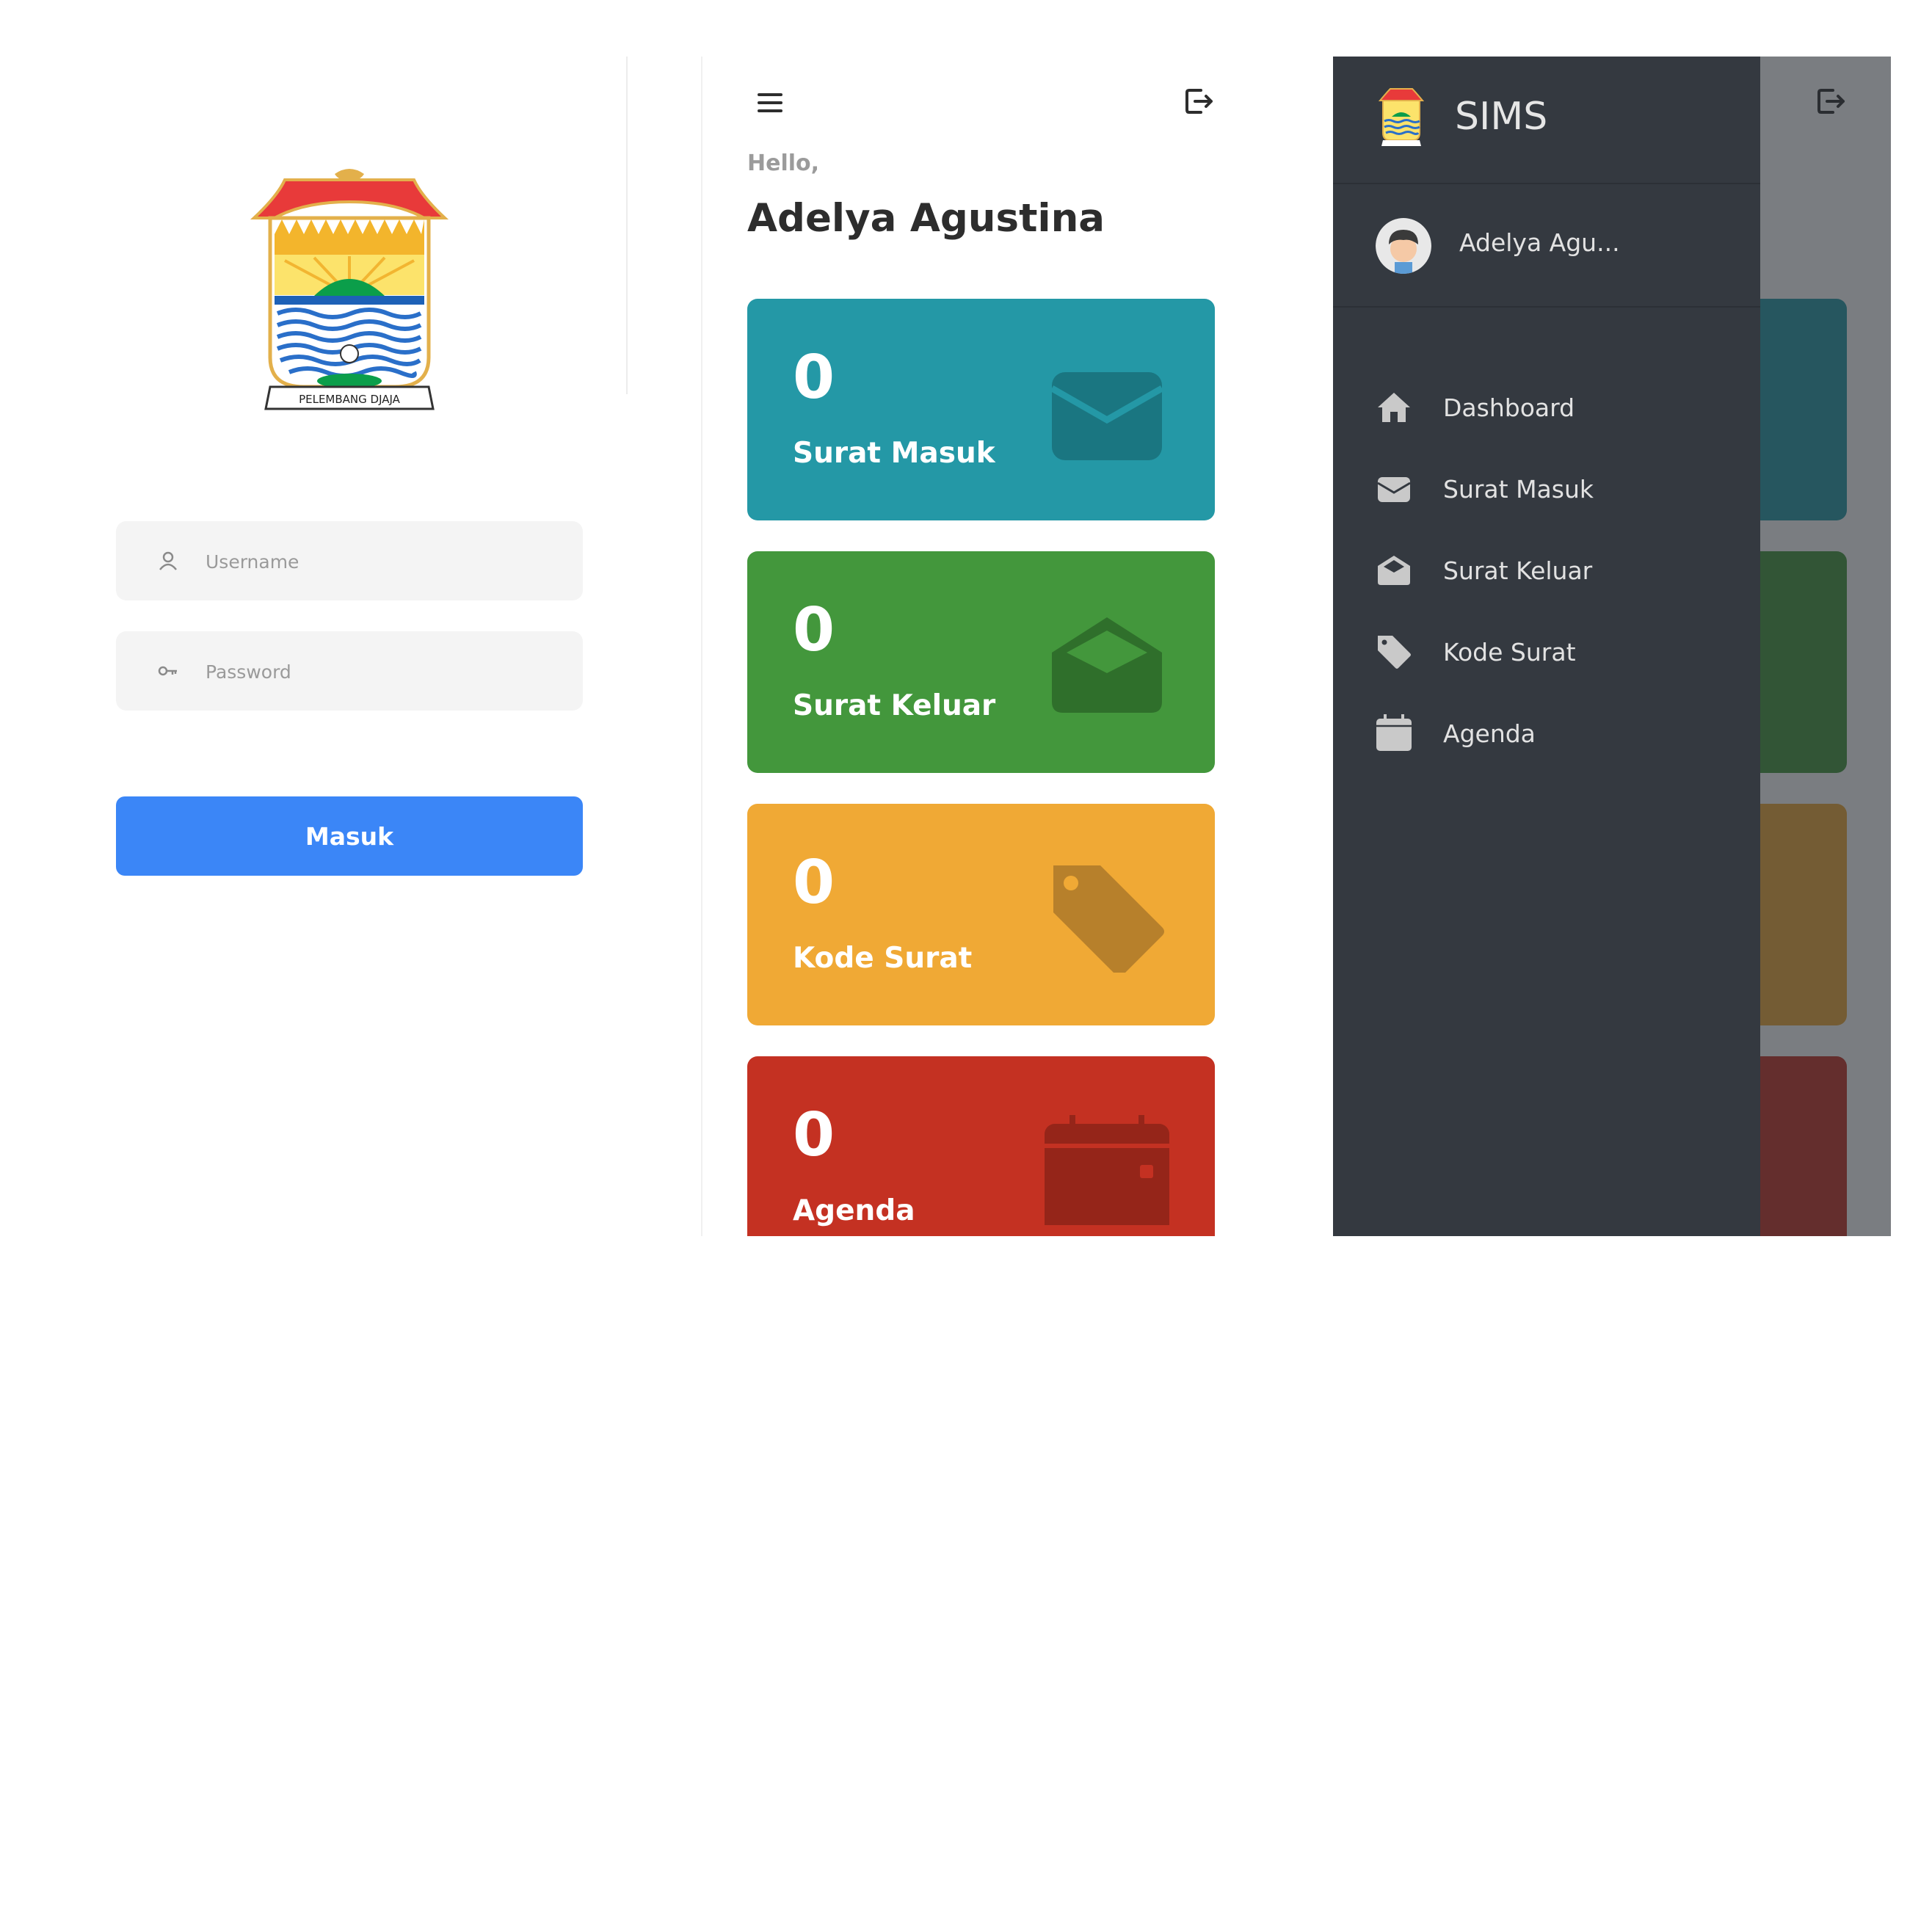  Describe the element at coordinates (883, 959) in the screenshot. I see `card-label: Kode Surat` at that location.